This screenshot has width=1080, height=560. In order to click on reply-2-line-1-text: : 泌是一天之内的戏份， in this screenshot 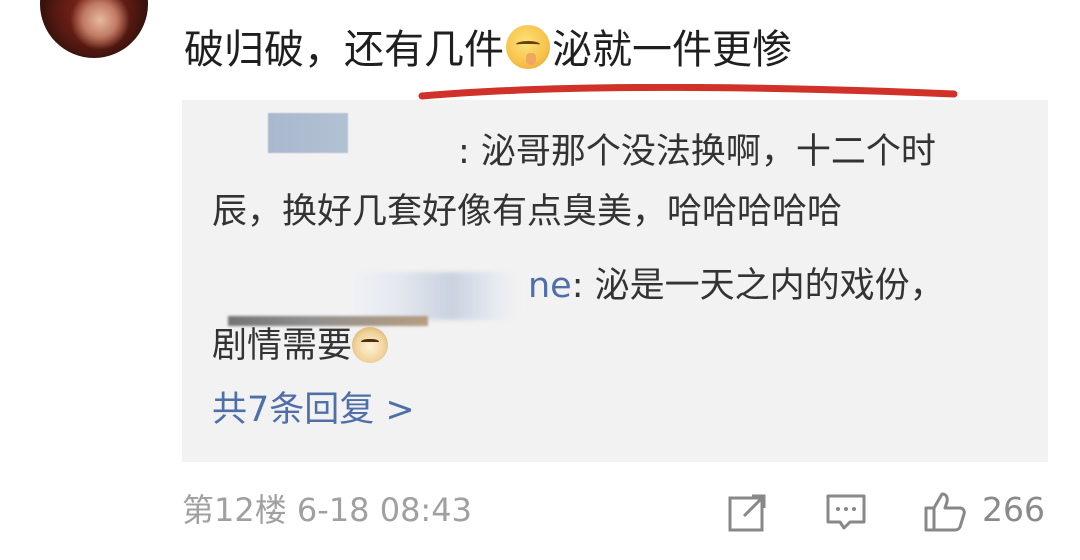, I will do `click(758, 286)`.